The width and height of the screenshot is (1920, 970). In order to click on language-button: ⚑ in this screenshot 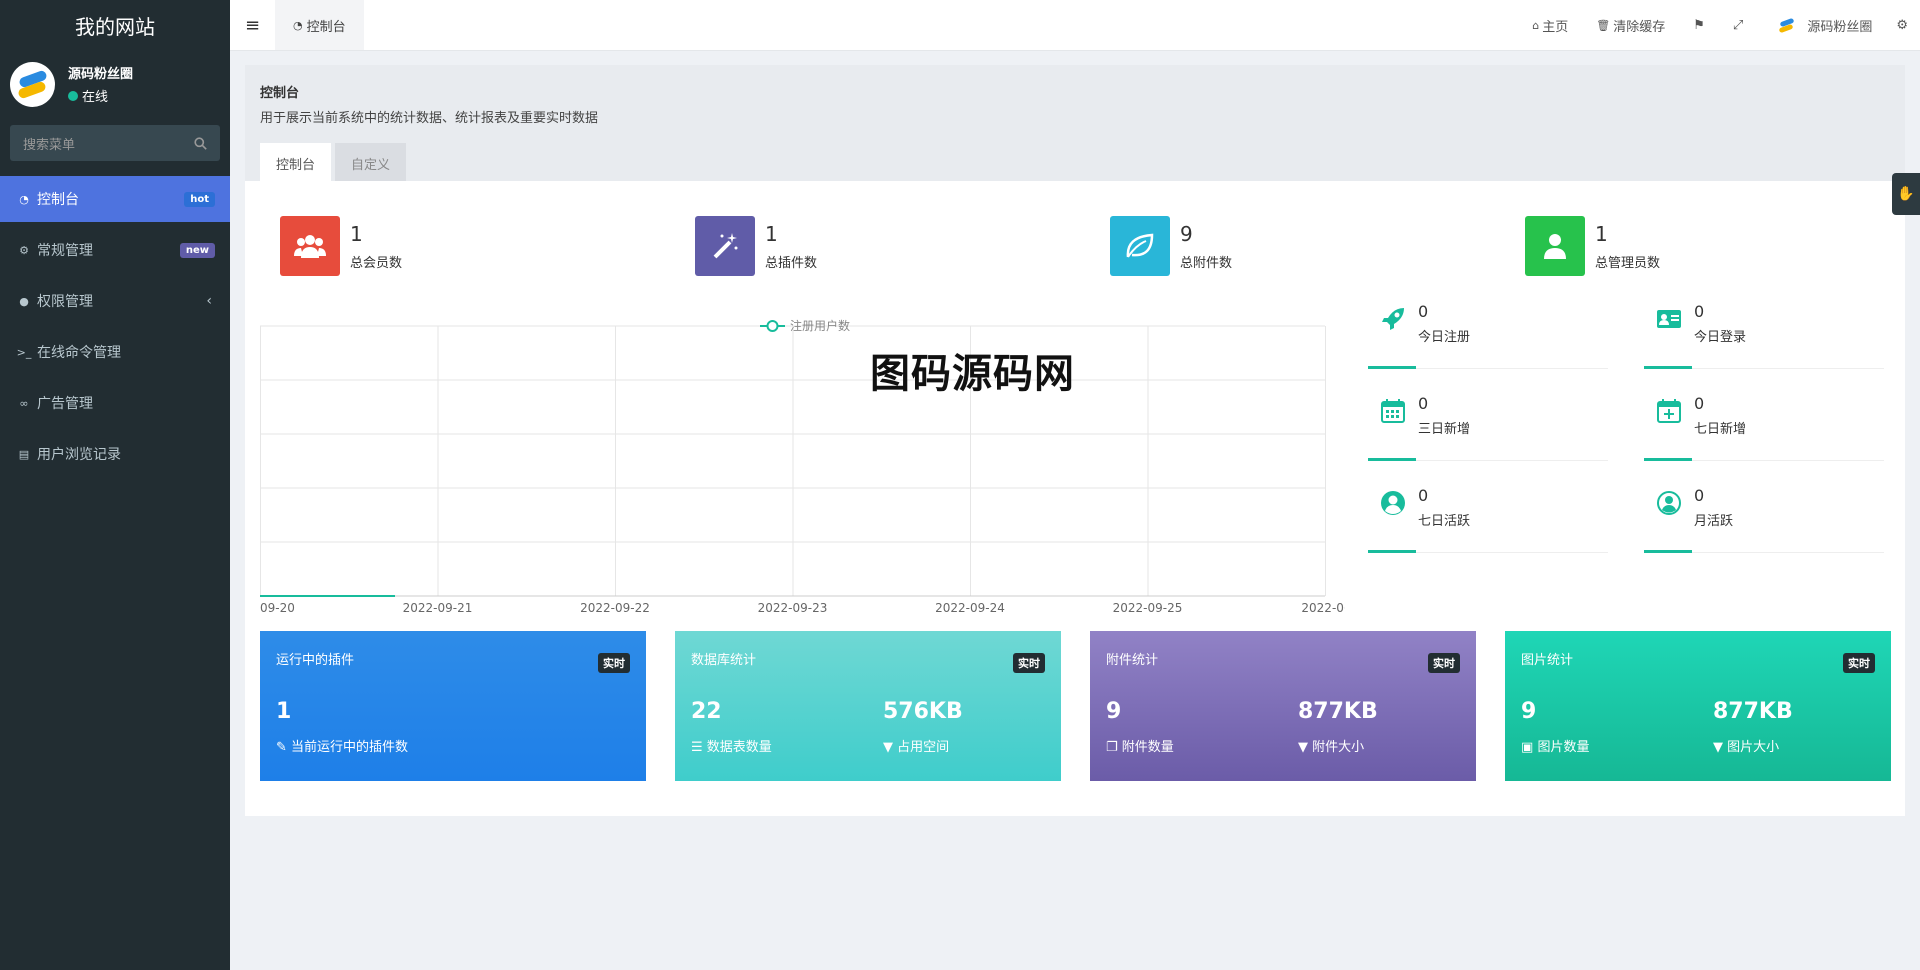, I will do `click(1699, 25)`.